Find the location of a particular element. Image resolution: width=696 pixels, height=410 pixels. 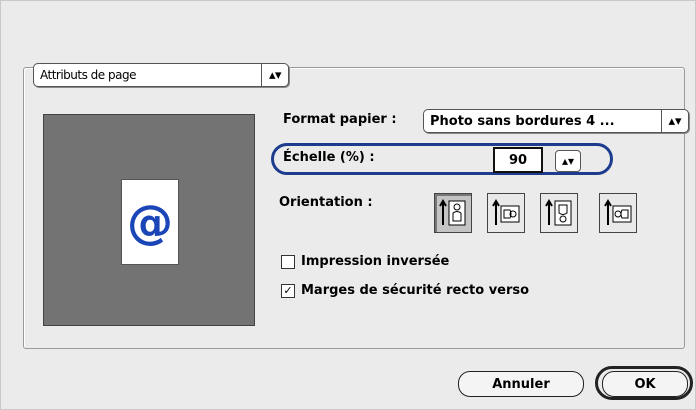

scale-input: 90 is located at coordinates (518, 160).